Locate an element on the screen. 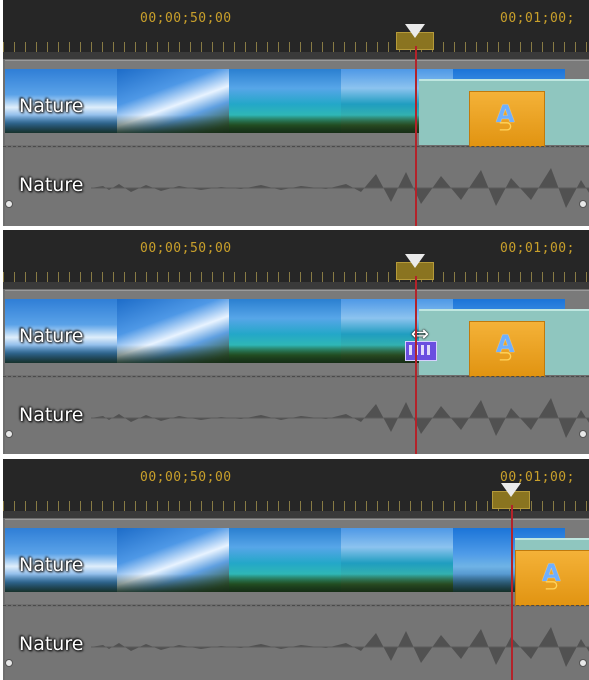  video-clip-thumbnails is located at coordinates (285, 560).